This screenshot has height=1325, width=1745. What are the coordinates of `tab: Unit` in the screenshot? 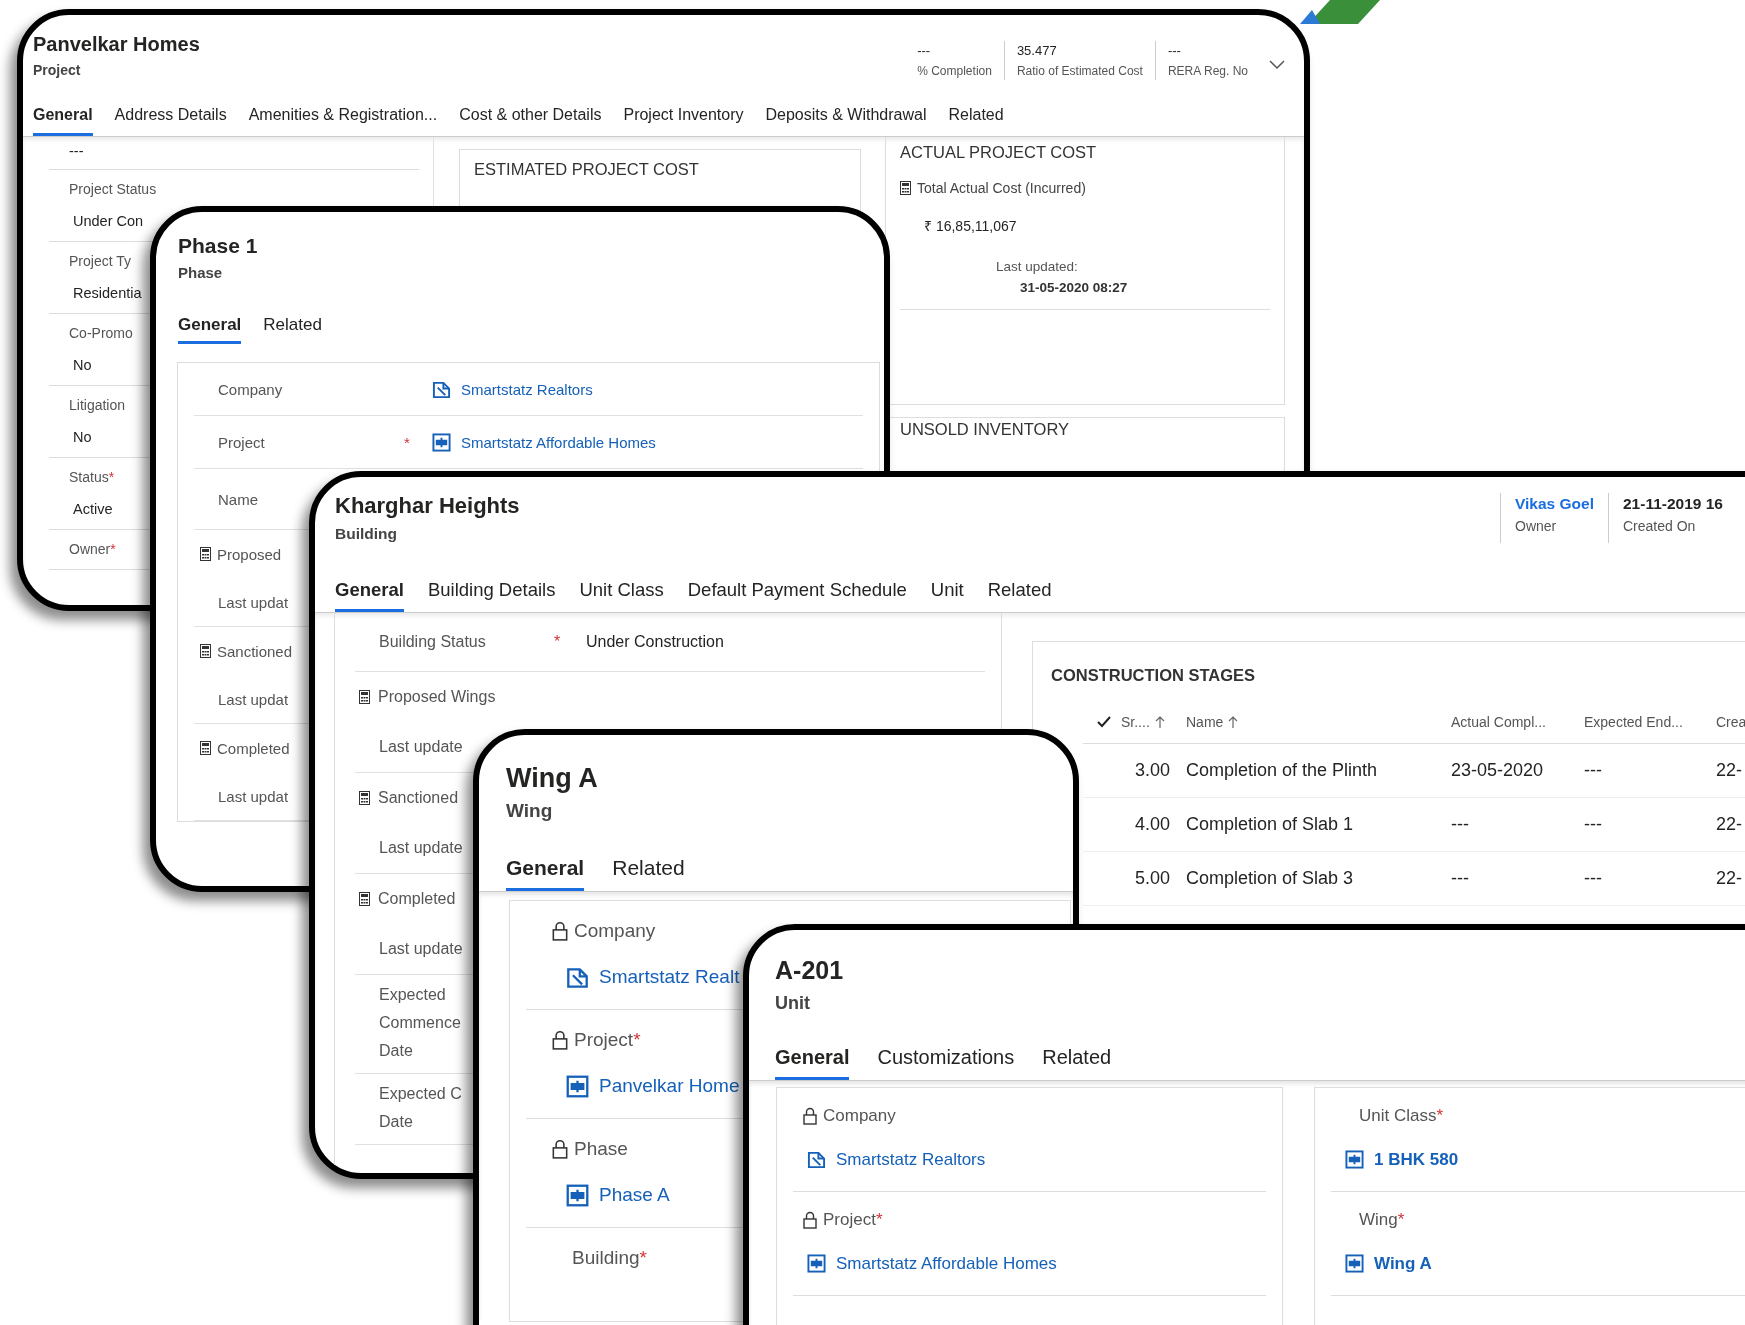 It's located at (947, 595).